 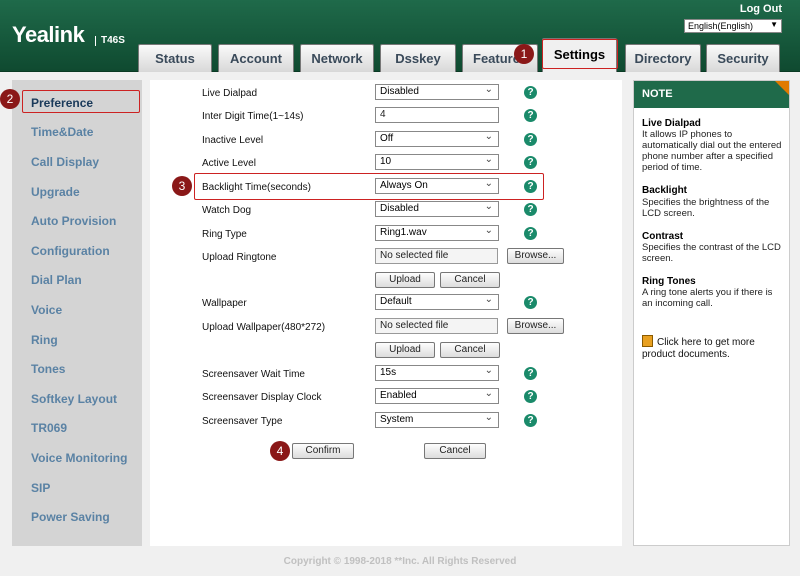 What do you see at coordinates (79, 458) in the screenshot?
I see `sidebar-item-voice-monitoring: Voice Monitoring` at bounding box center [79, 458].